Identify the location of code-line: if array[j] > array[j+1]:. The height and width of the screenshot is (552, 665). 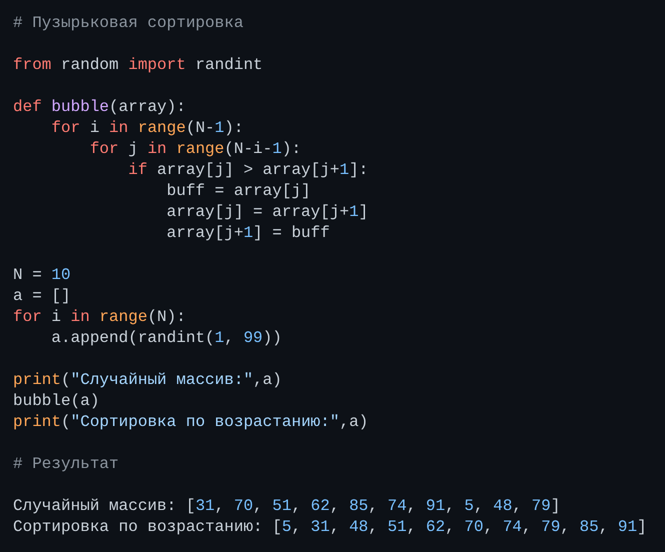
(248, 170).